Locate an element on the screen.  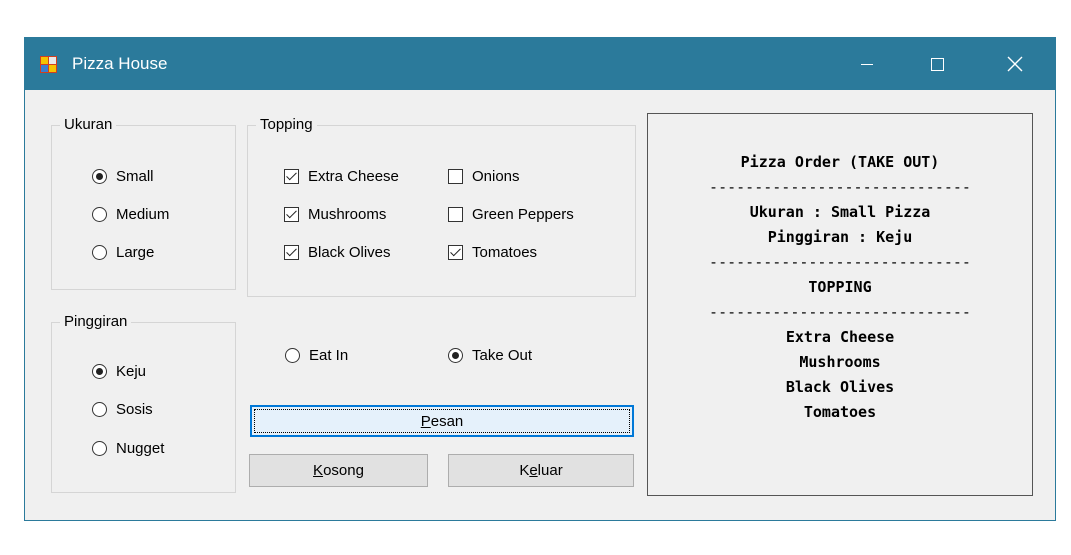
radio-sosis: Sosis is located at coordinates (122, 409).